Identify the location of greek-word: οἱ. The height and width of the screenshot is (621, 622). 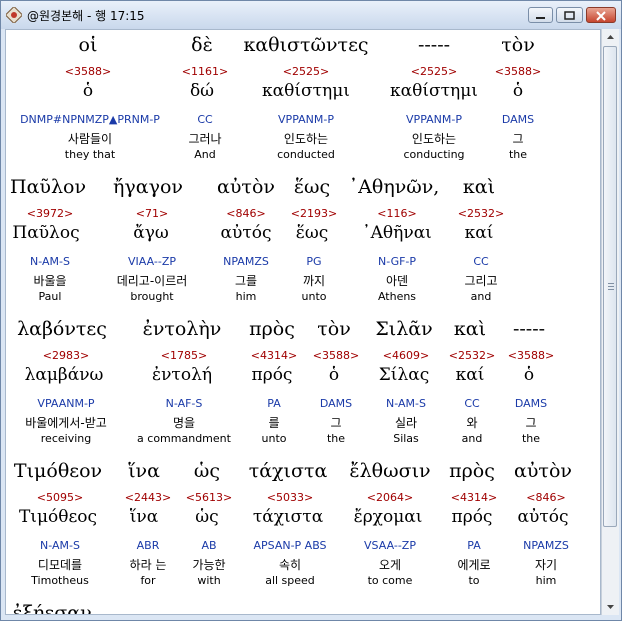
(88, 45).